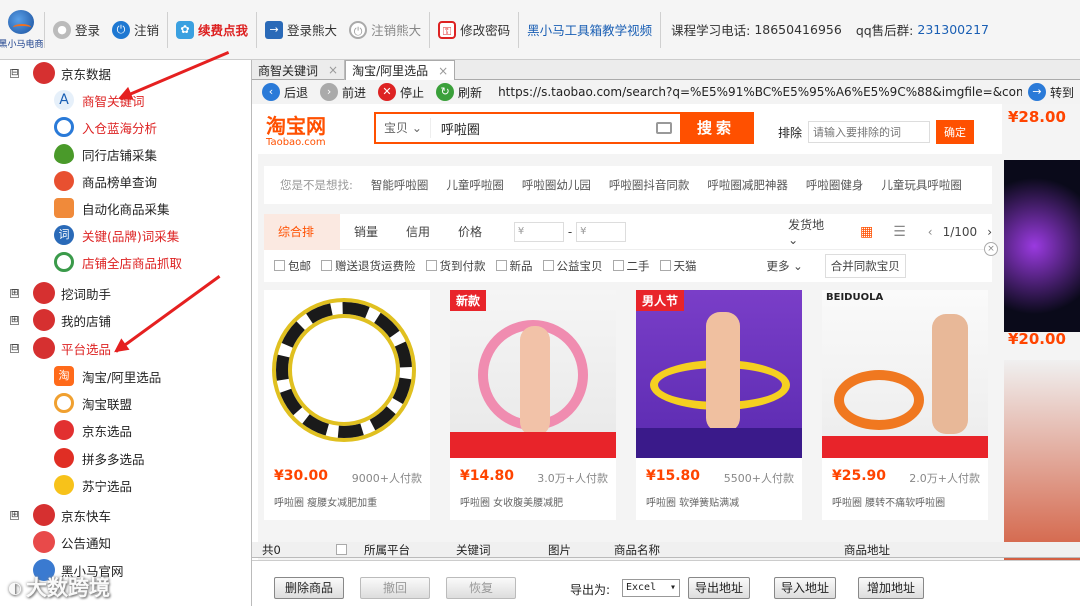 The width and height of the screenshot is (1080, 606). I want to click on delete-products-button: 删除商品, so click(309, 588).